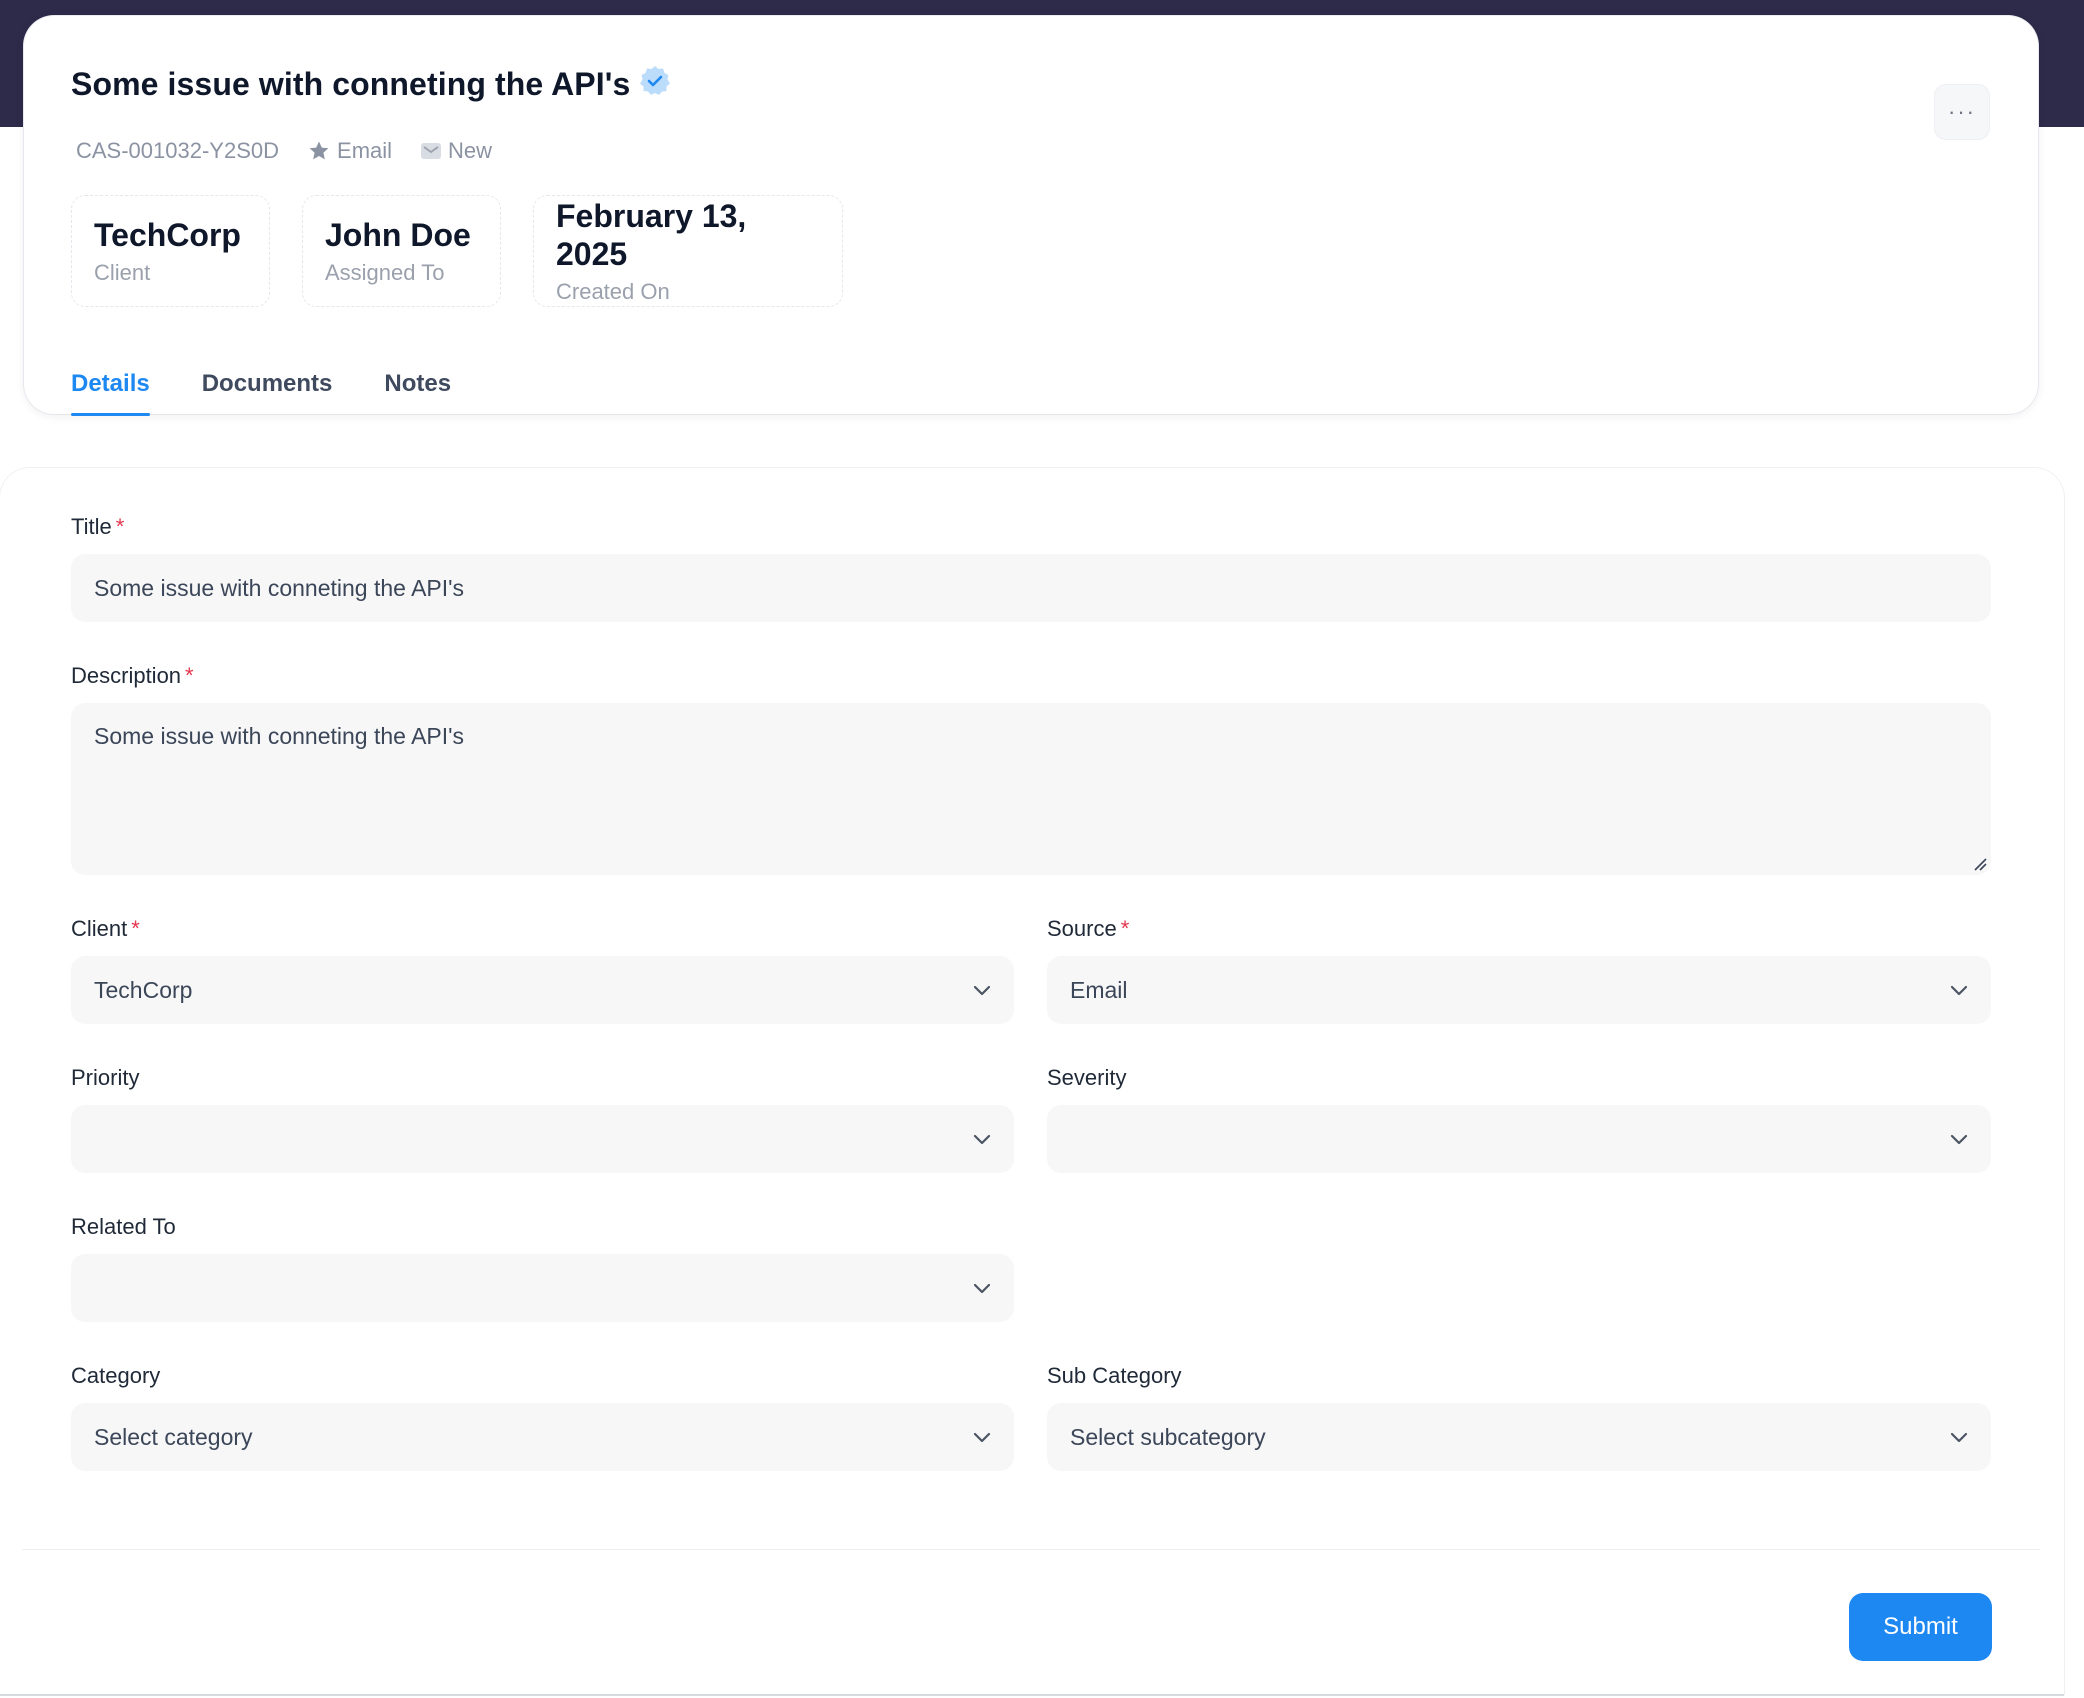  What do you see at coordinates (1088, 928) in the screenshot?
I see `source-label: Source *` at bounding box center [1088, 928].